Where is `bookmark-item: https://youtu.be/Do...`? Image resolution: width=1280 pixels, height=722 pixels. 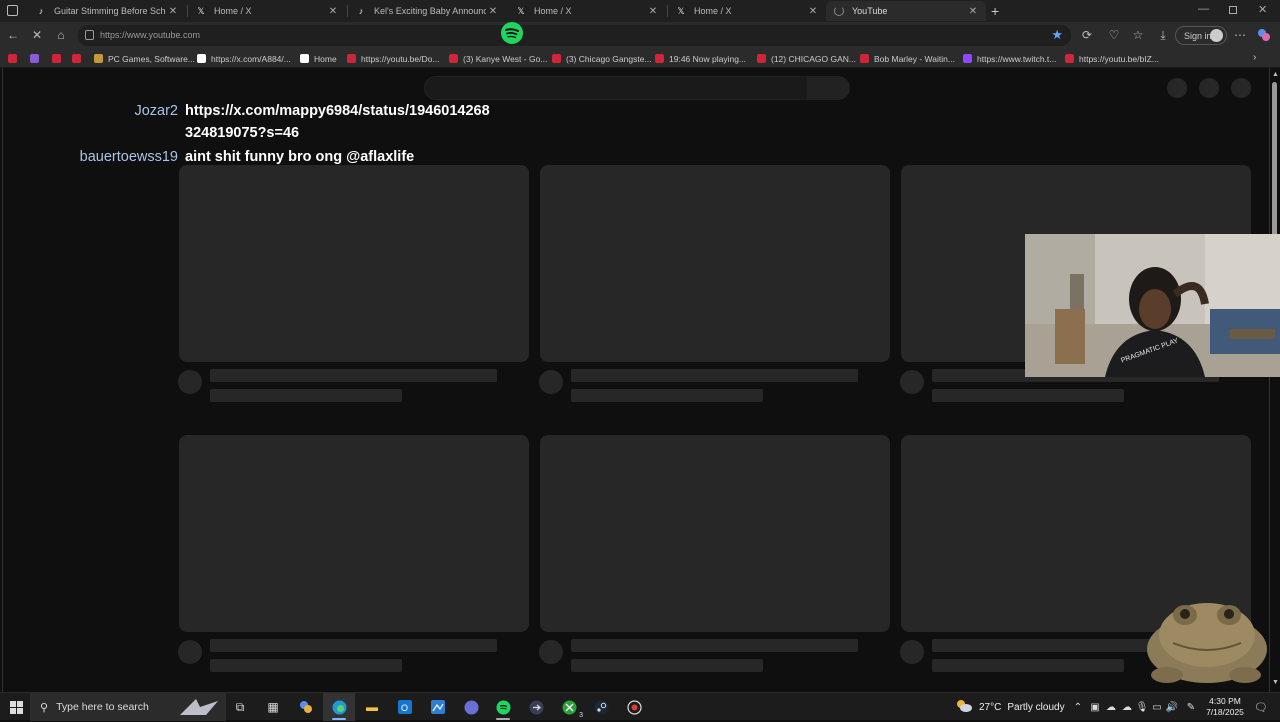 bookmark-item: https://youtu.be/Do... is located at coordinates (393, 58).